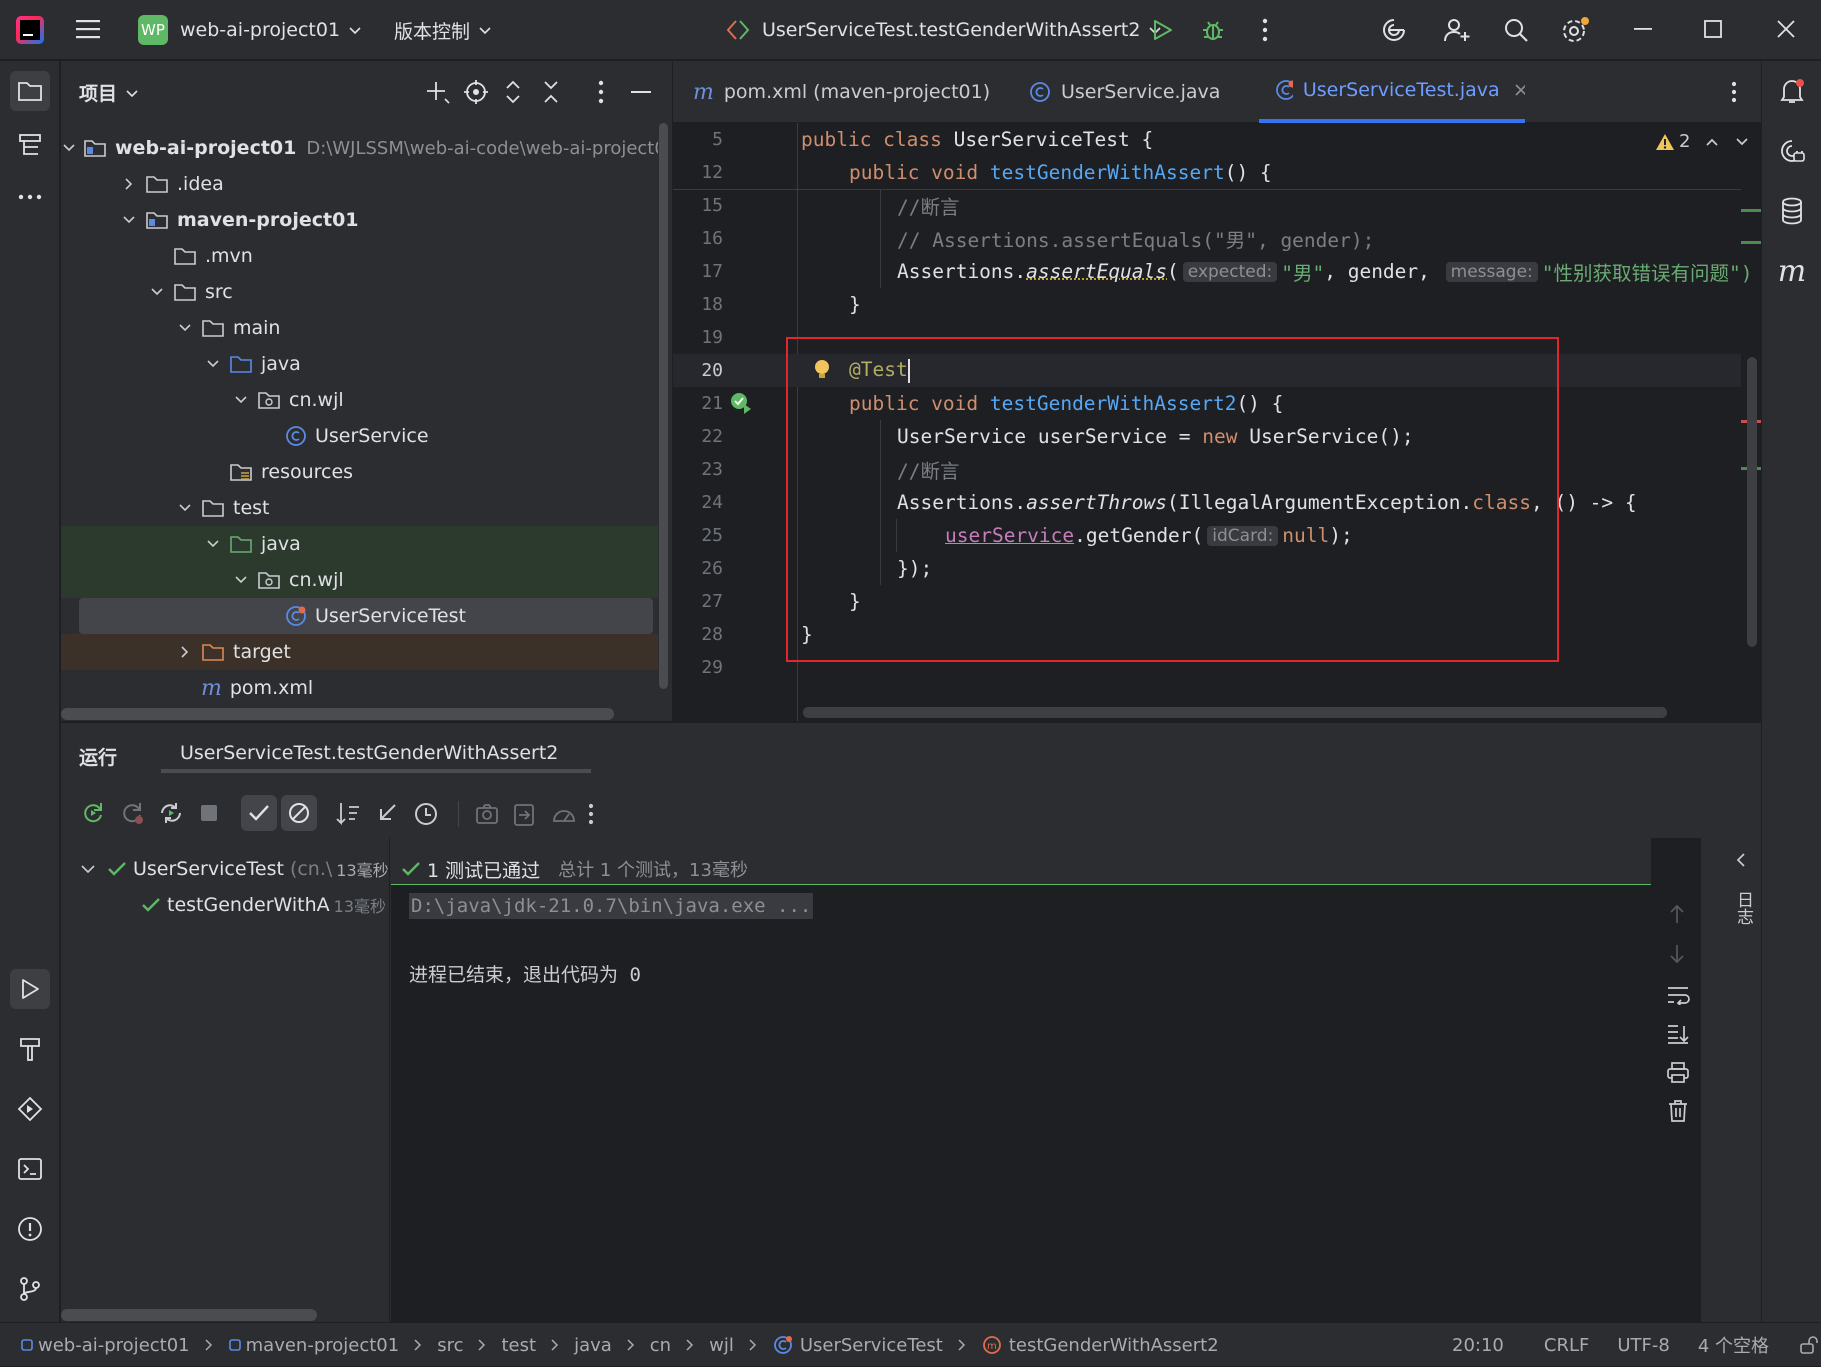 The width and height of the screenshot is (1821, 1367). I want to click on tree-item: resources, so click(359, 472).